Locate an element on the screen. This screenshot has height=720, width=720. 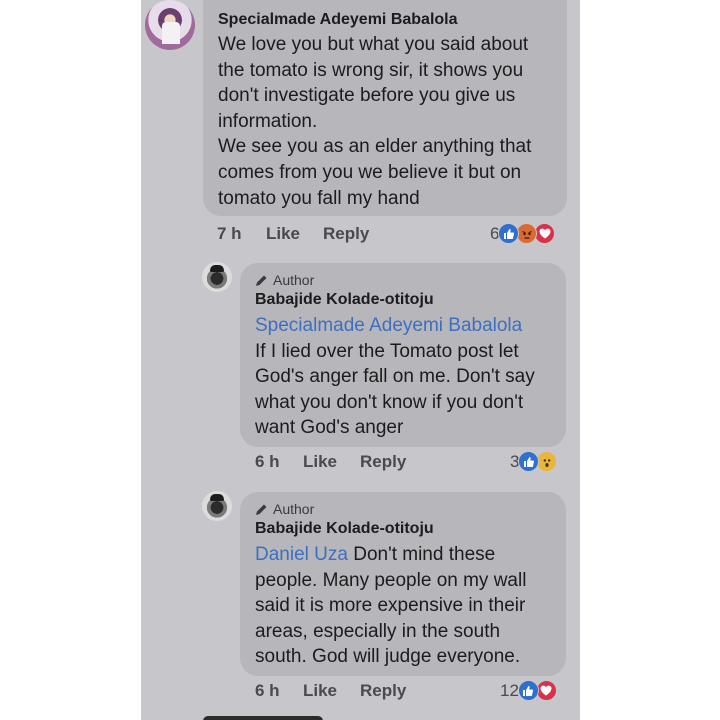
wow-icon is located at coordinates (547, 461).